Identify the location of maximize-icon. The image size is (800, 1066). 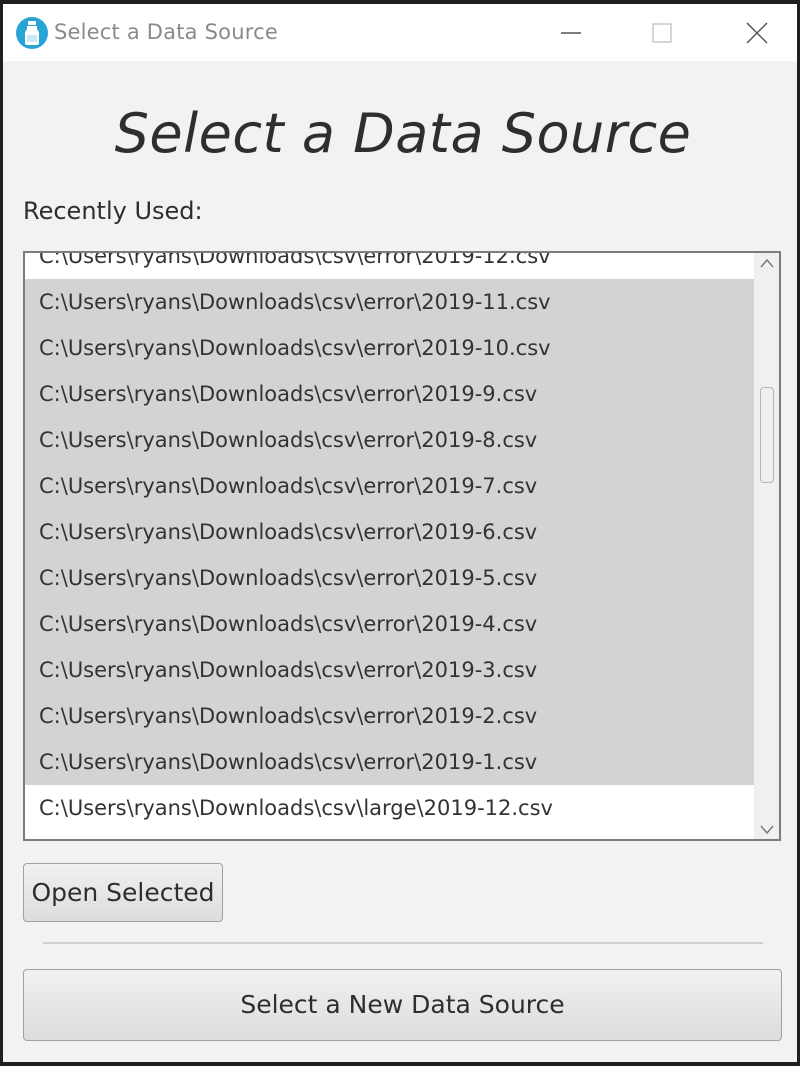
(662, 33).